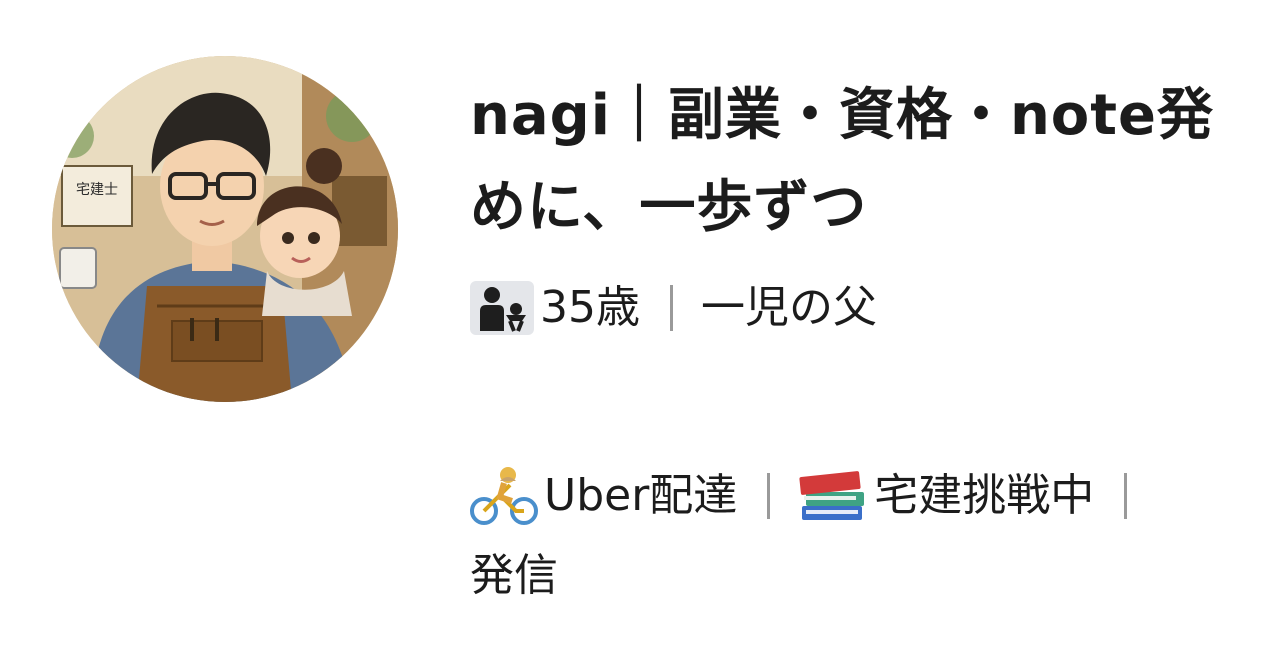 This screenshot has width=1280, height=669. What do you see at coordinates (842, 115) in the screenshot?
I see `profile-title-line-1: nagi｜副業・資格・note発` at bounding box center [842, 115].